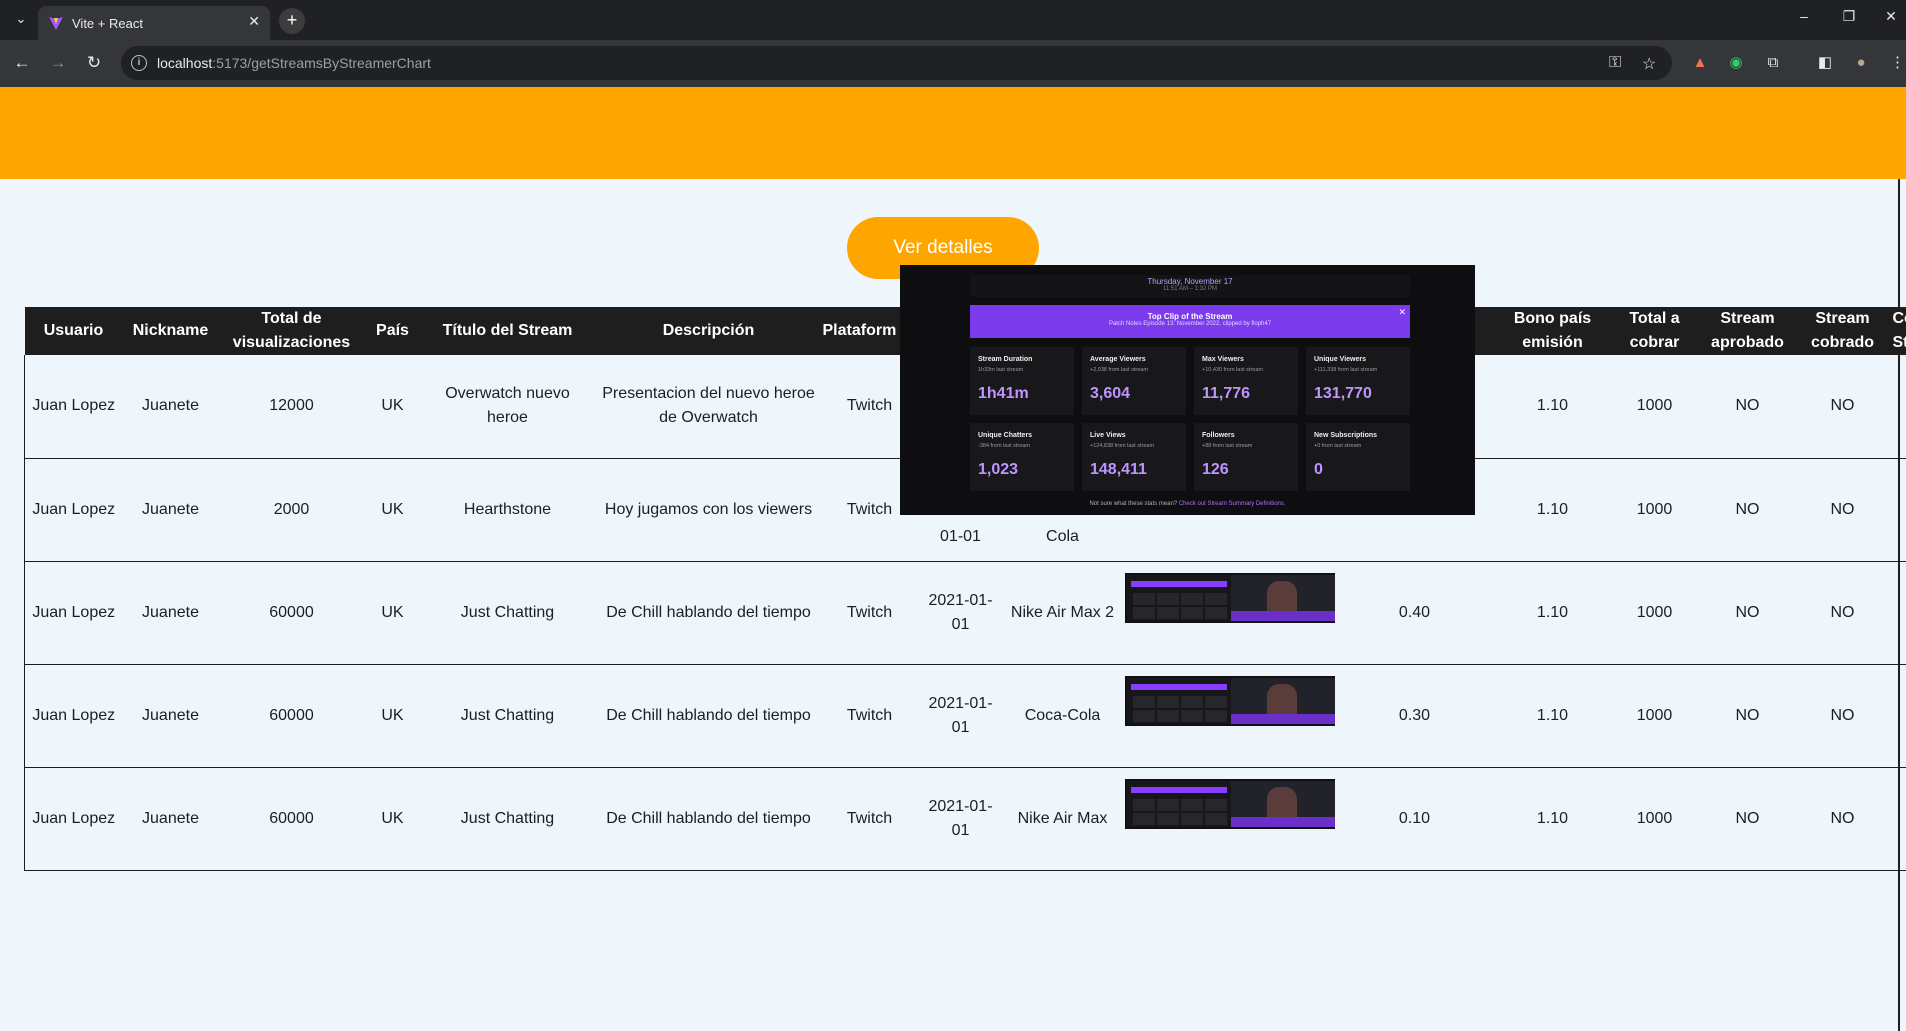 The image size is (1906, 1031). I want to click on cell-sponsor: Nike Air Max, so click(1062, 819).